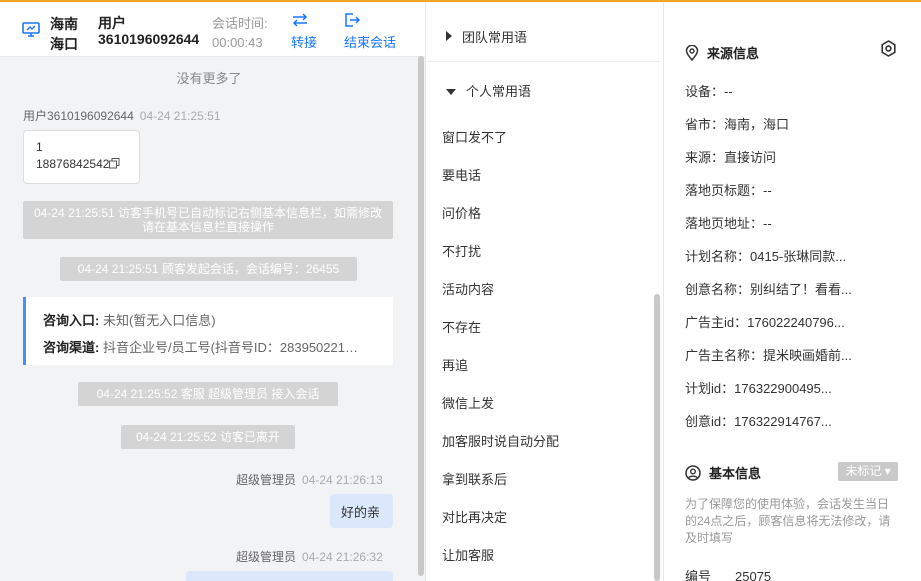 This screenshot has height=581, width=921. What do you see at coordinates (800, 90) in the screenshot?
I see `source-device-row: 设备：--` at bounding box center [800, 90].